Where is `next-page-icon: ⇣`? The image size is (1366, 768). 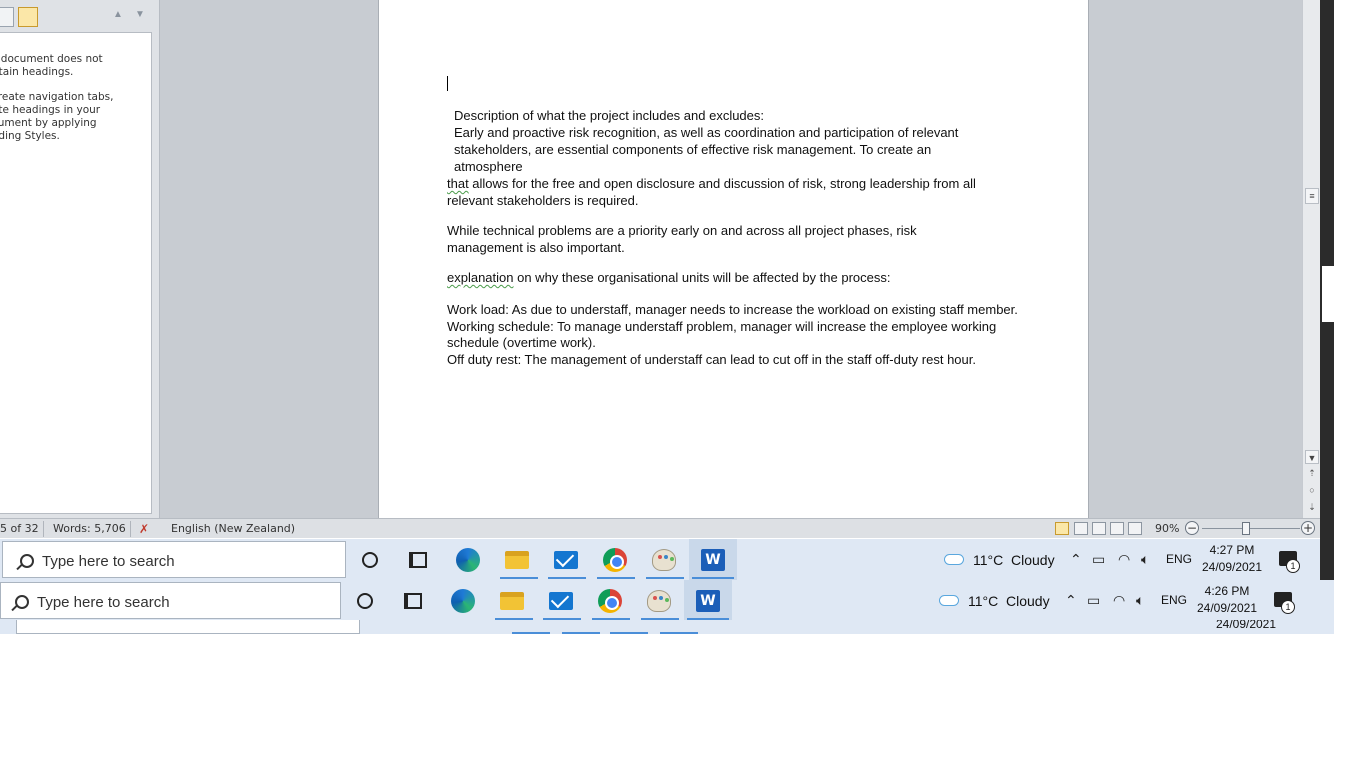 next-page-icon: ⇣ is located at coordinates (1312, 507).